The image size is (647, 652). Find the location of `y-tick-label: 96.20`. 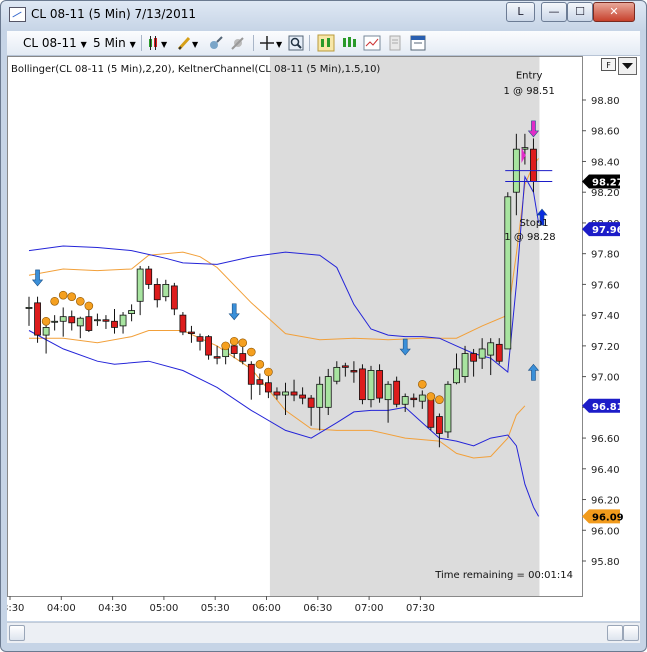

y-tick-label: 96.20 is located at coordinates (605, 501).